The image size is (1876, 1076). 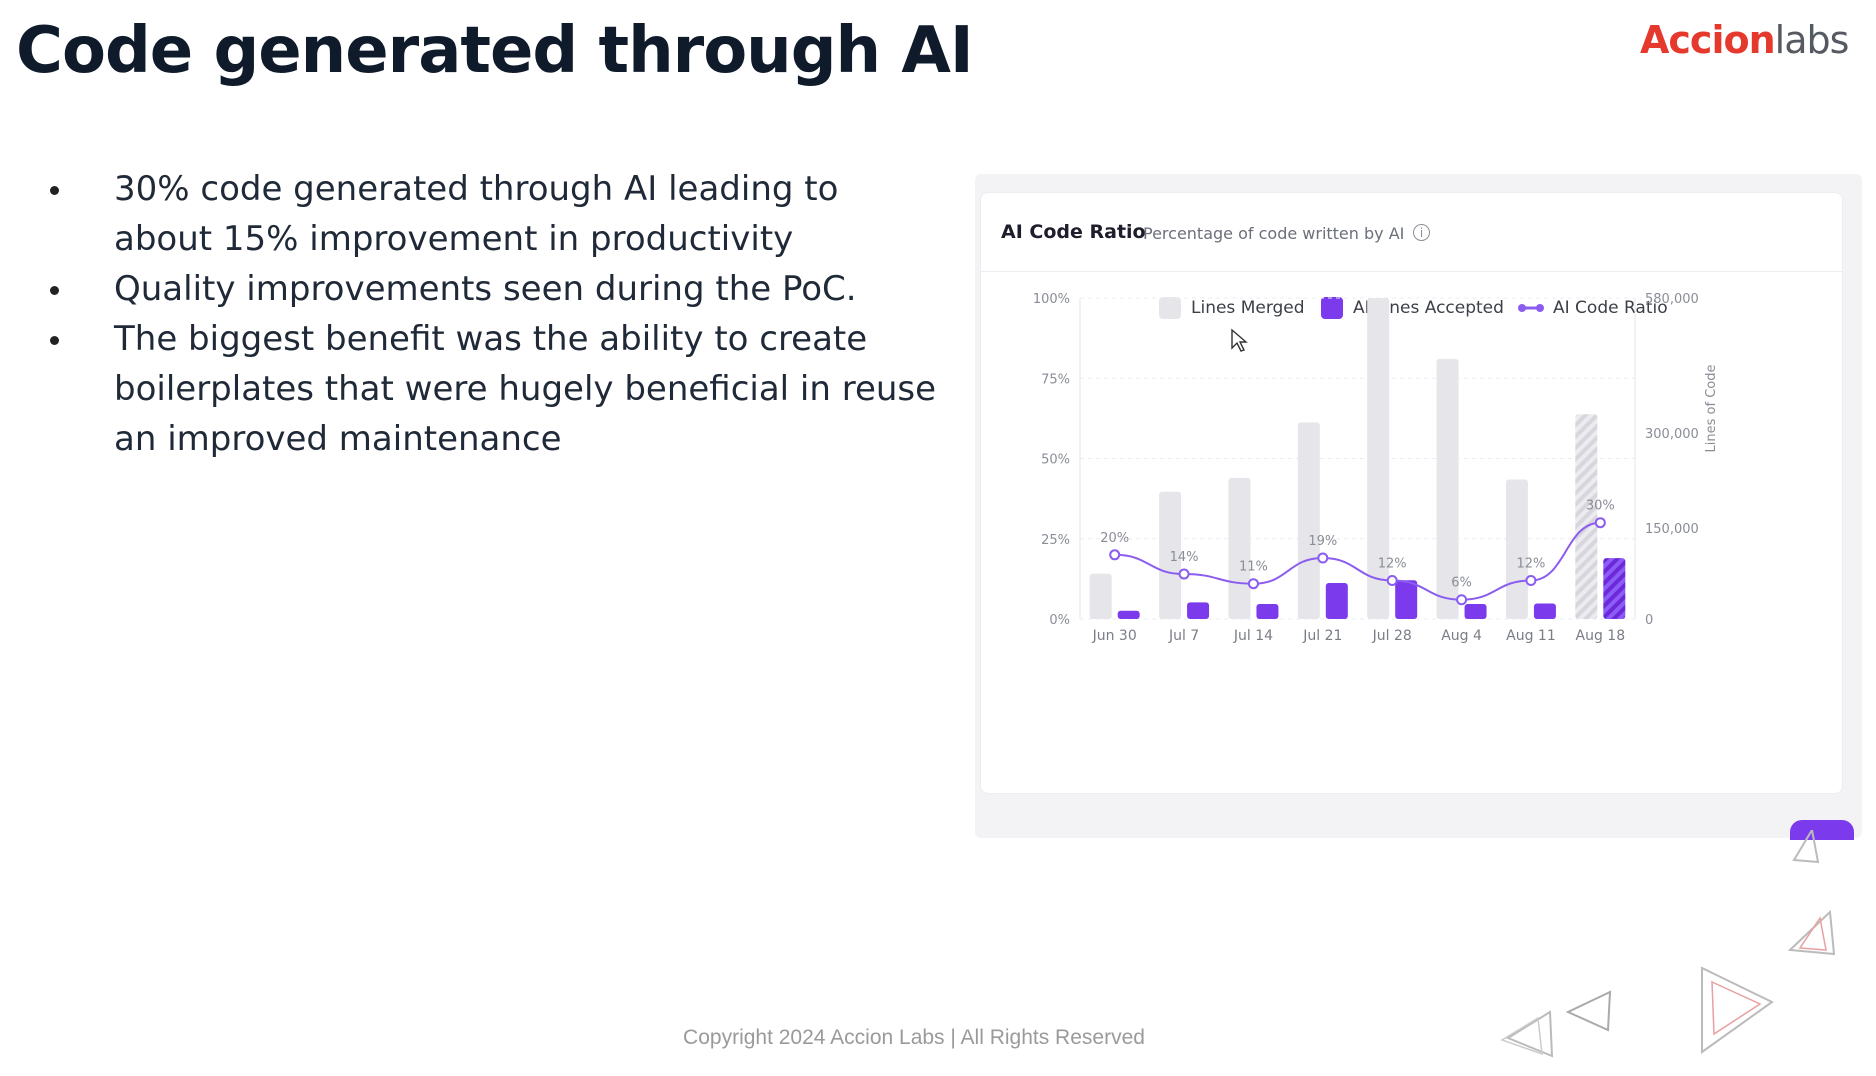 What do you see at coordinates (1600, 506) in the screenshot?
I see `ai-code-ratio-label: 30%` at bounding box center [1600, 506].